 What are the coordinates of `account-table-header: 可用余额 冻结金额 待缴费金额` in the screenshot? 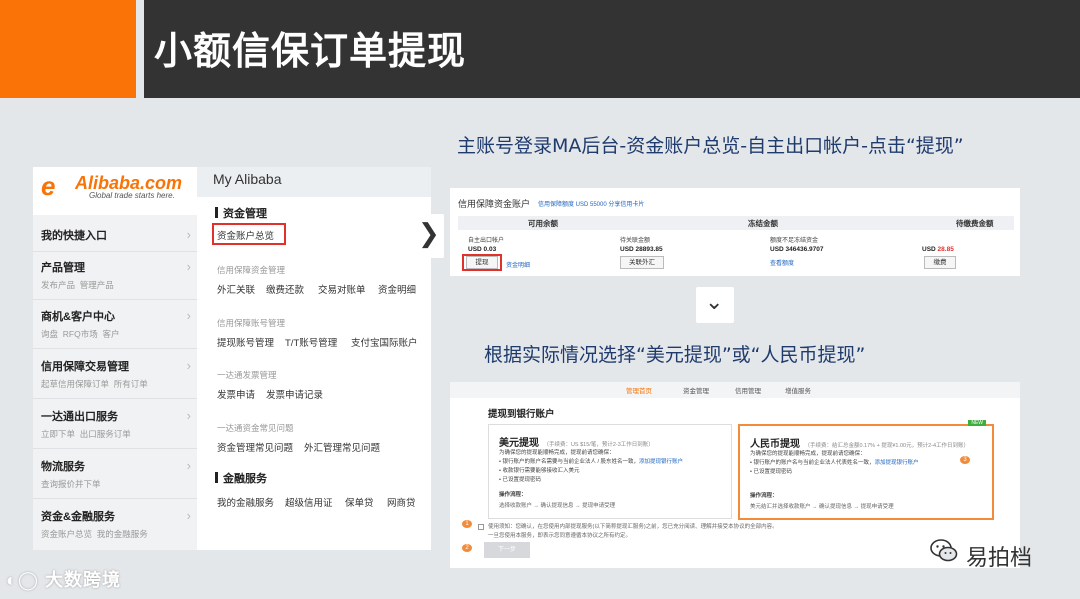 It's located at (736, 223).